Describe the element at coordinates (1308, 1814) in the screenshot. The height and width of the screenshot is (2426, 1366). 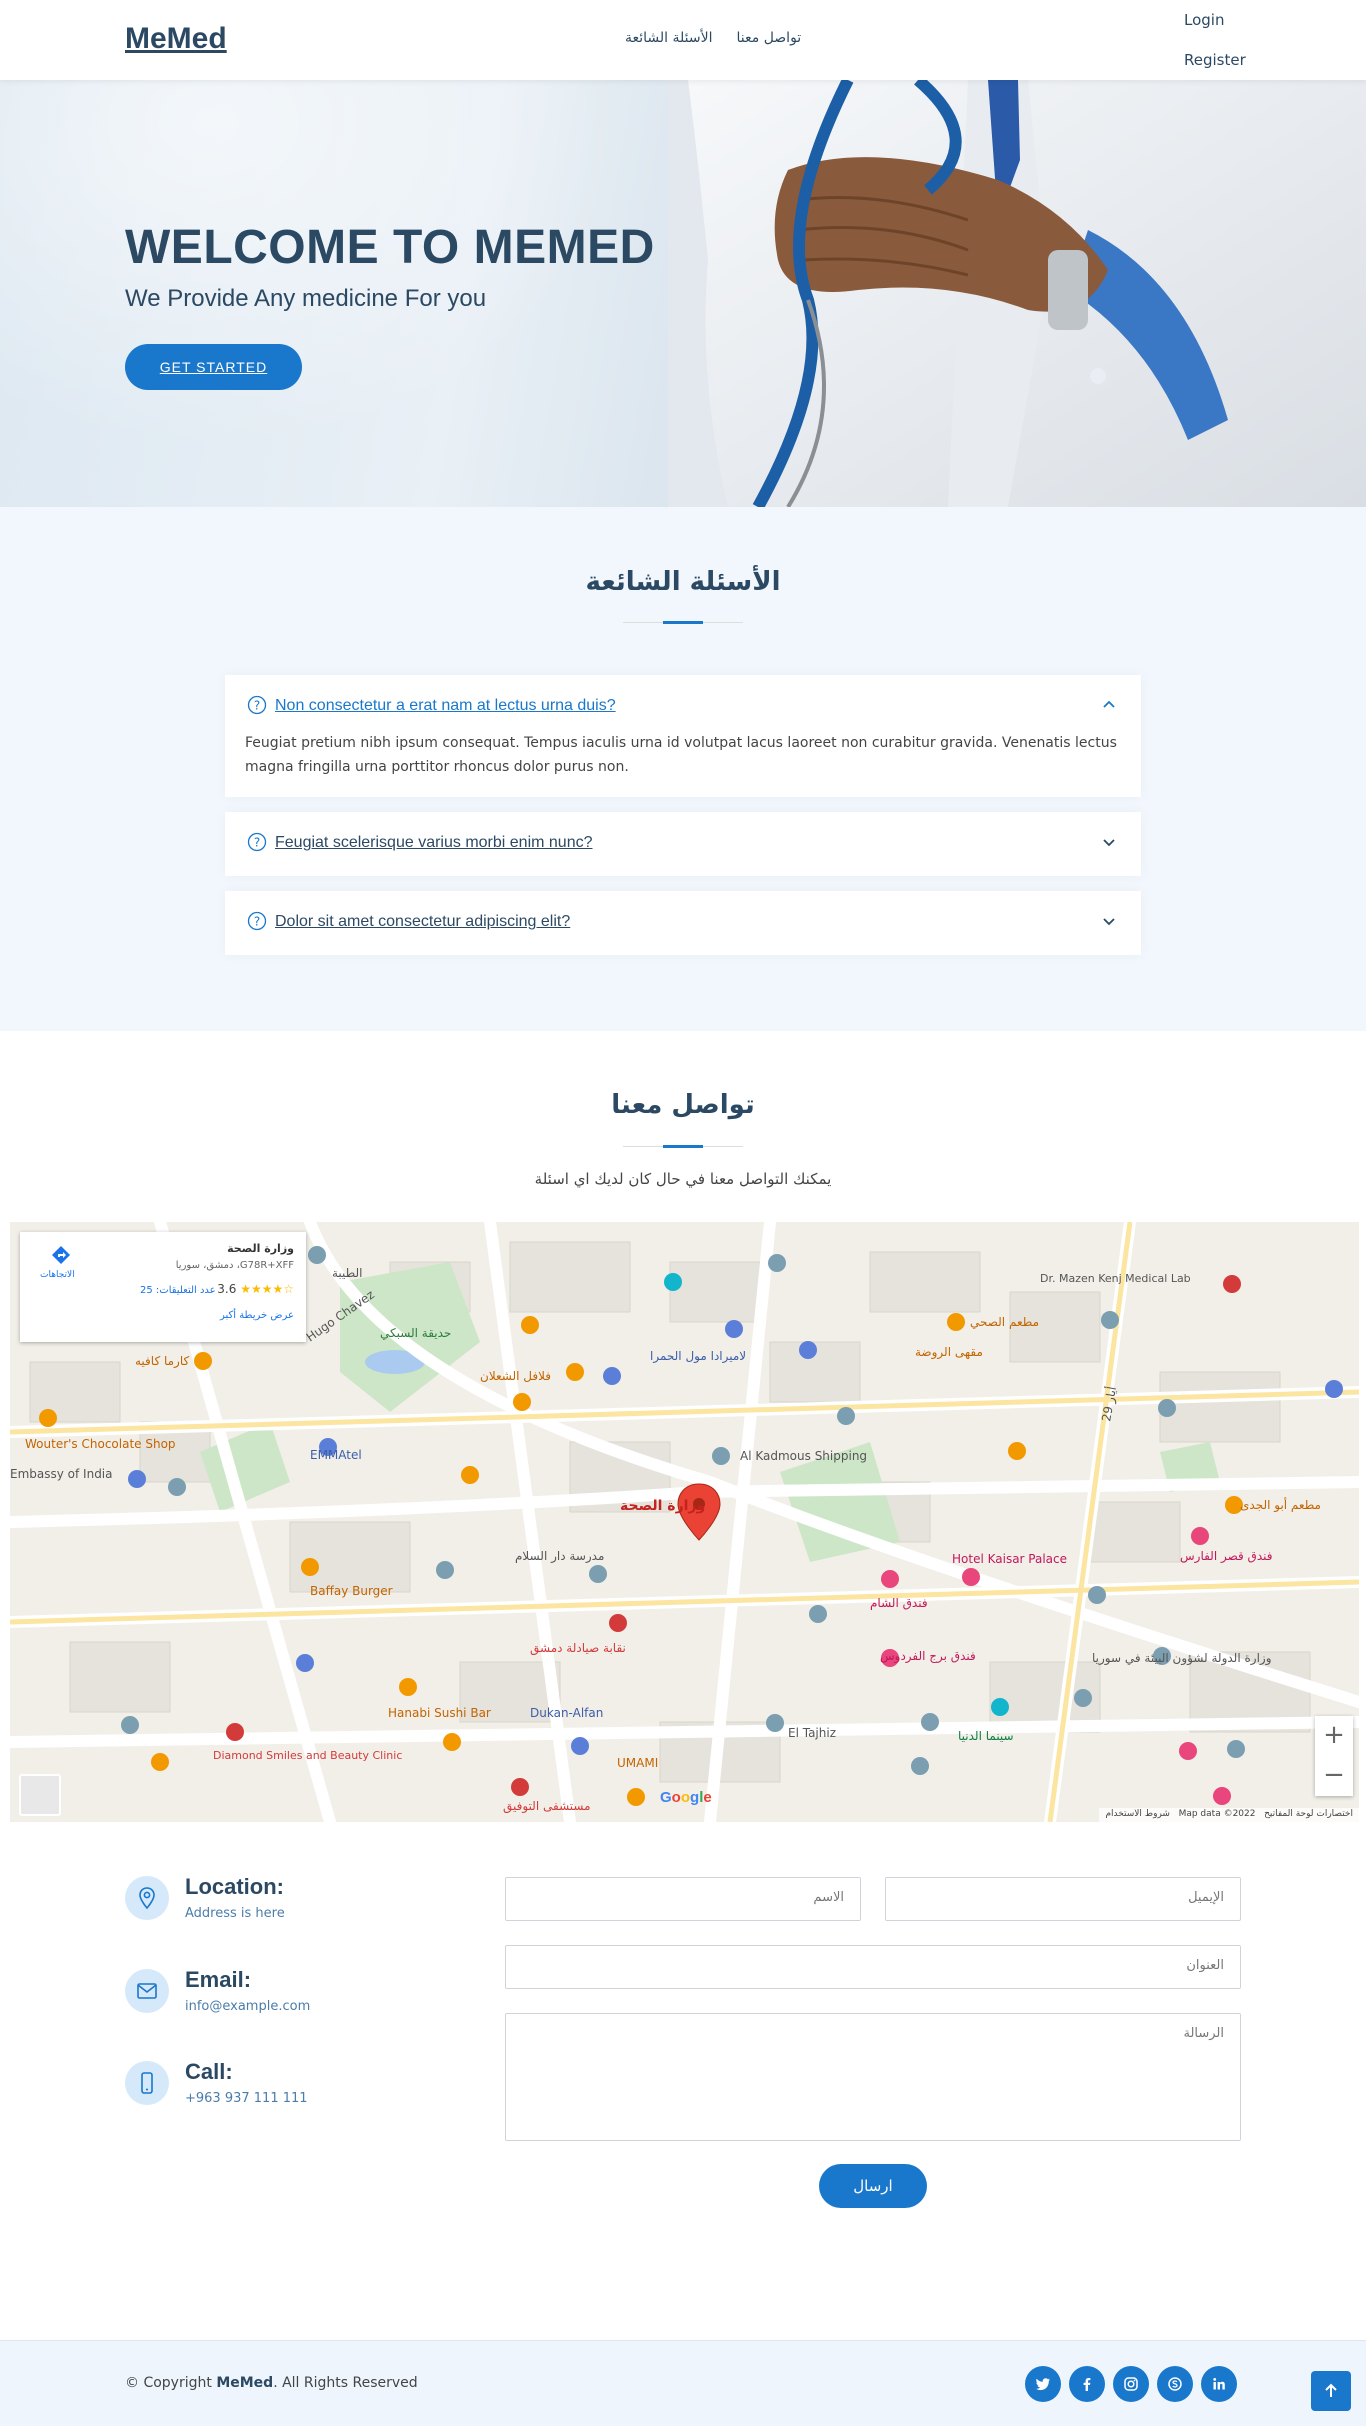
I see `map-shortcuts-link: اختصارات لوحة المفاتيح` at that location.